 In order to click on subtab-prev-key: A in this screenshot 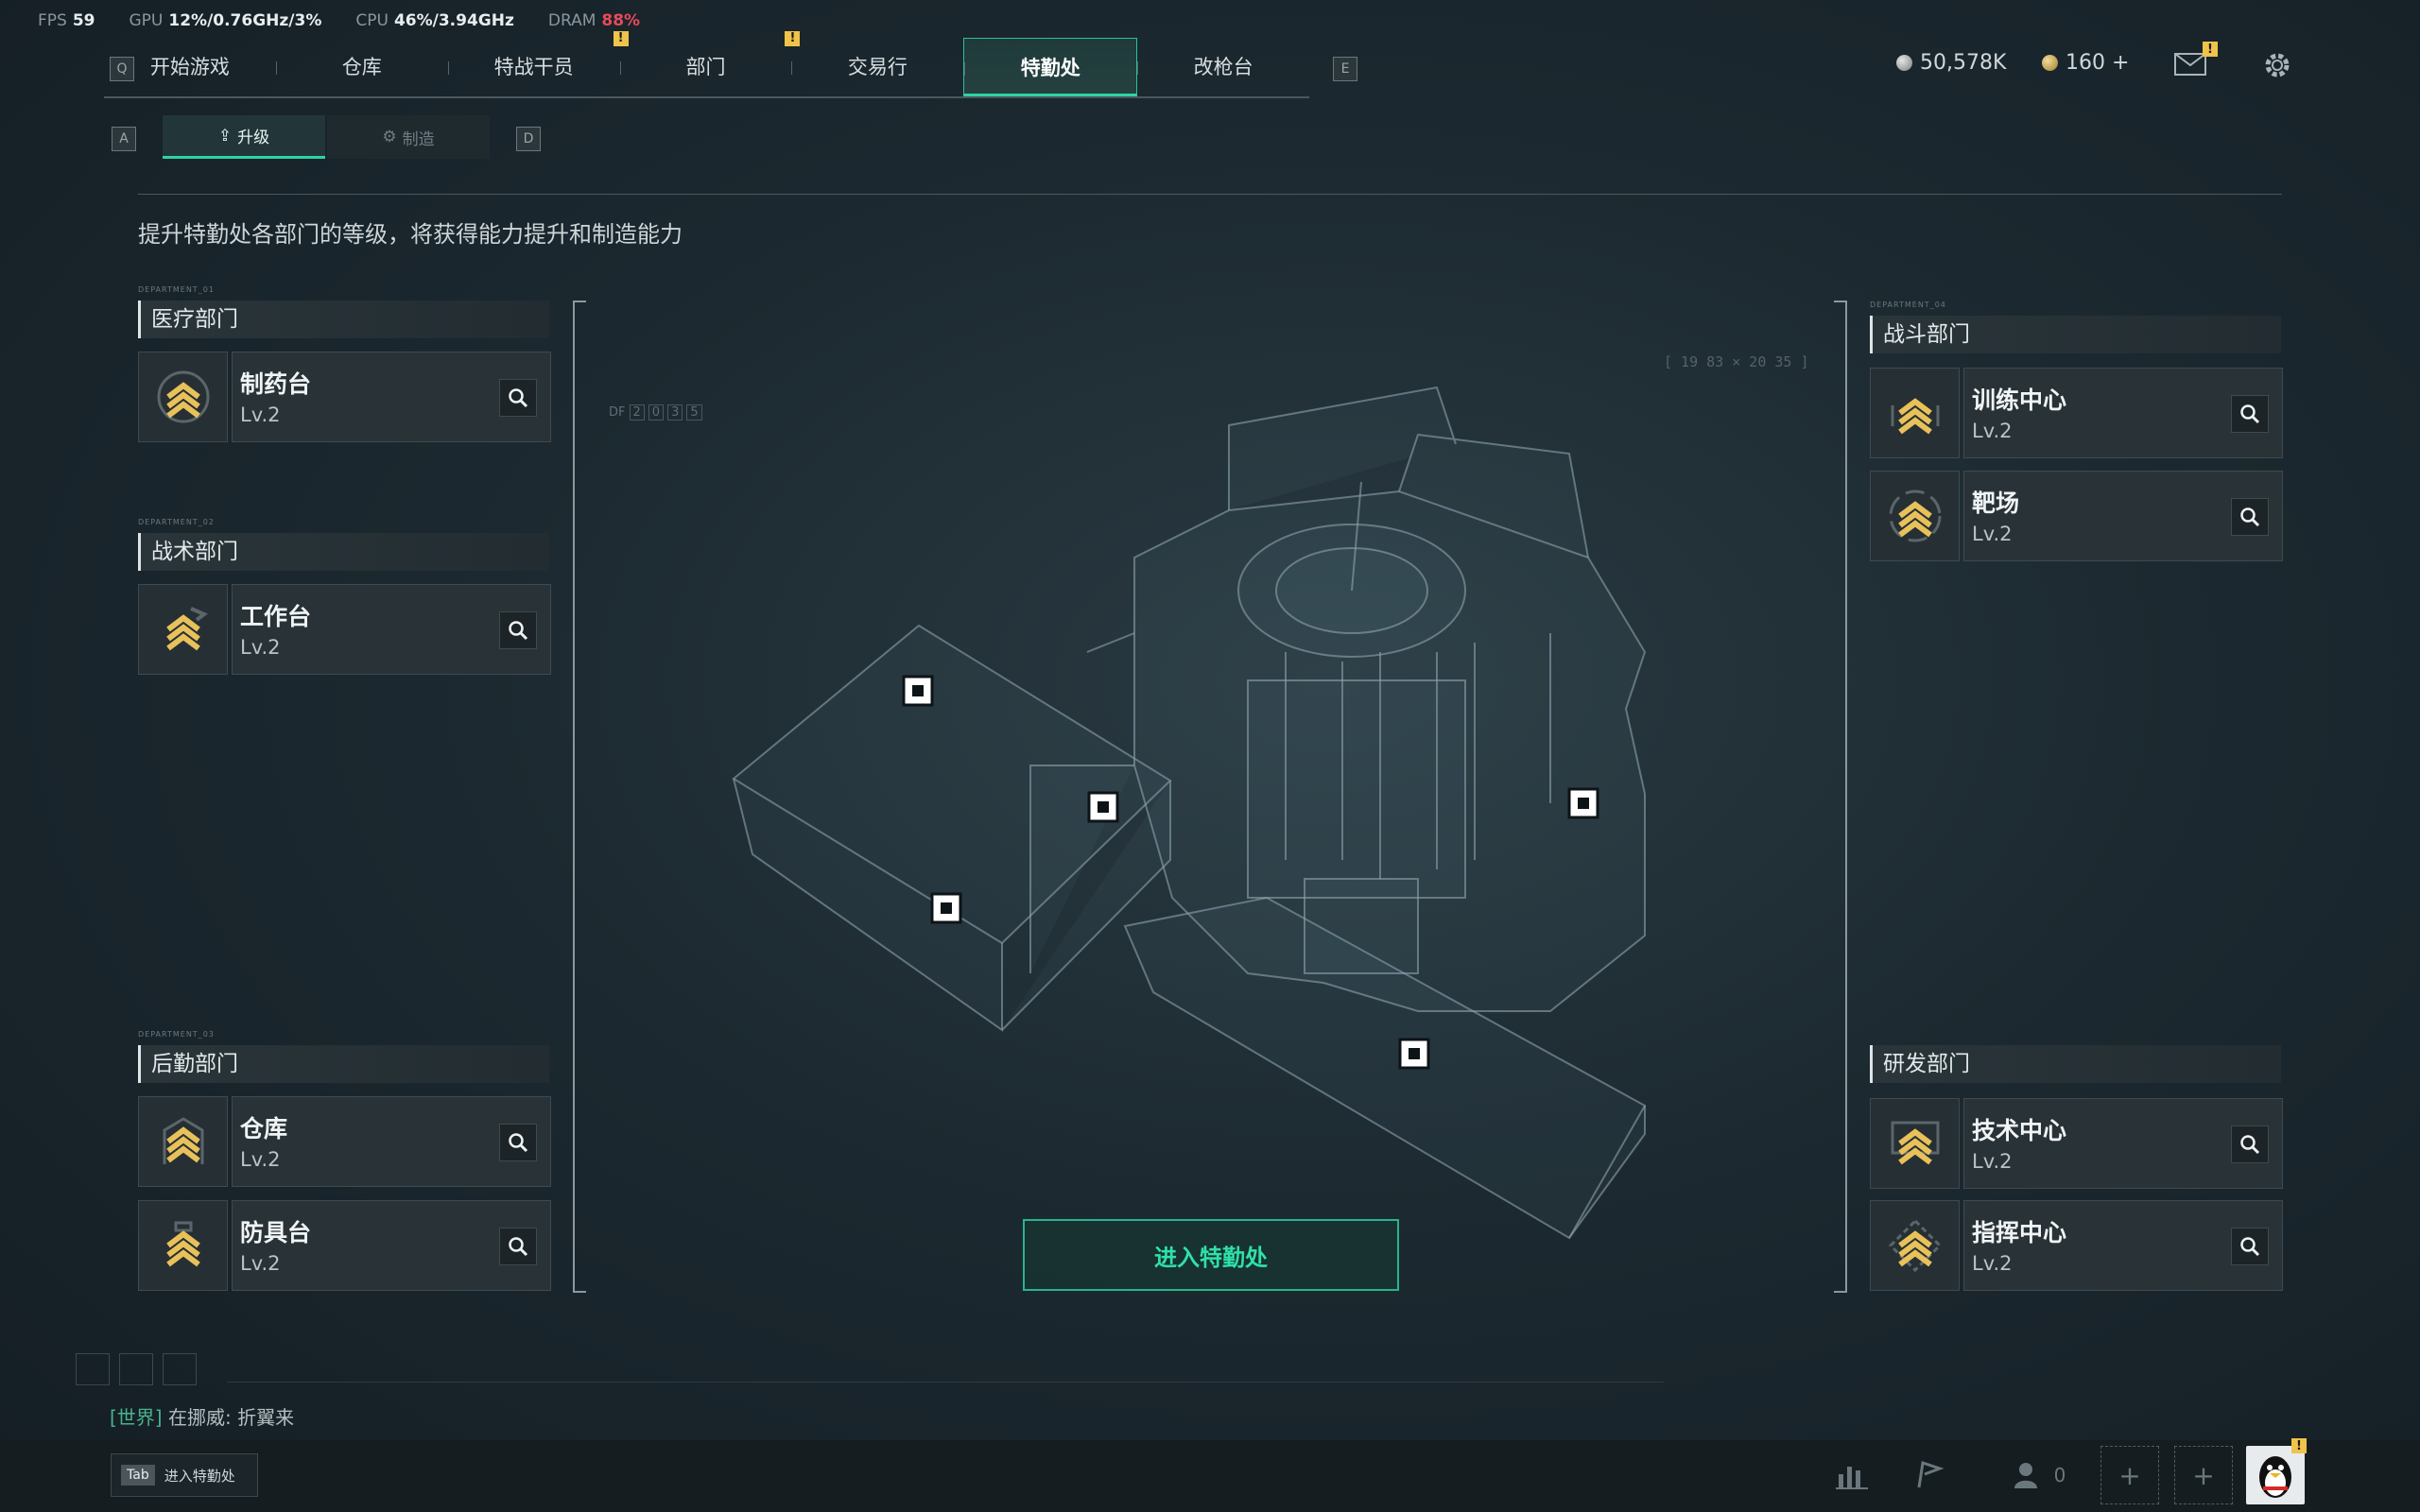, I will do `click(124, 139)`.